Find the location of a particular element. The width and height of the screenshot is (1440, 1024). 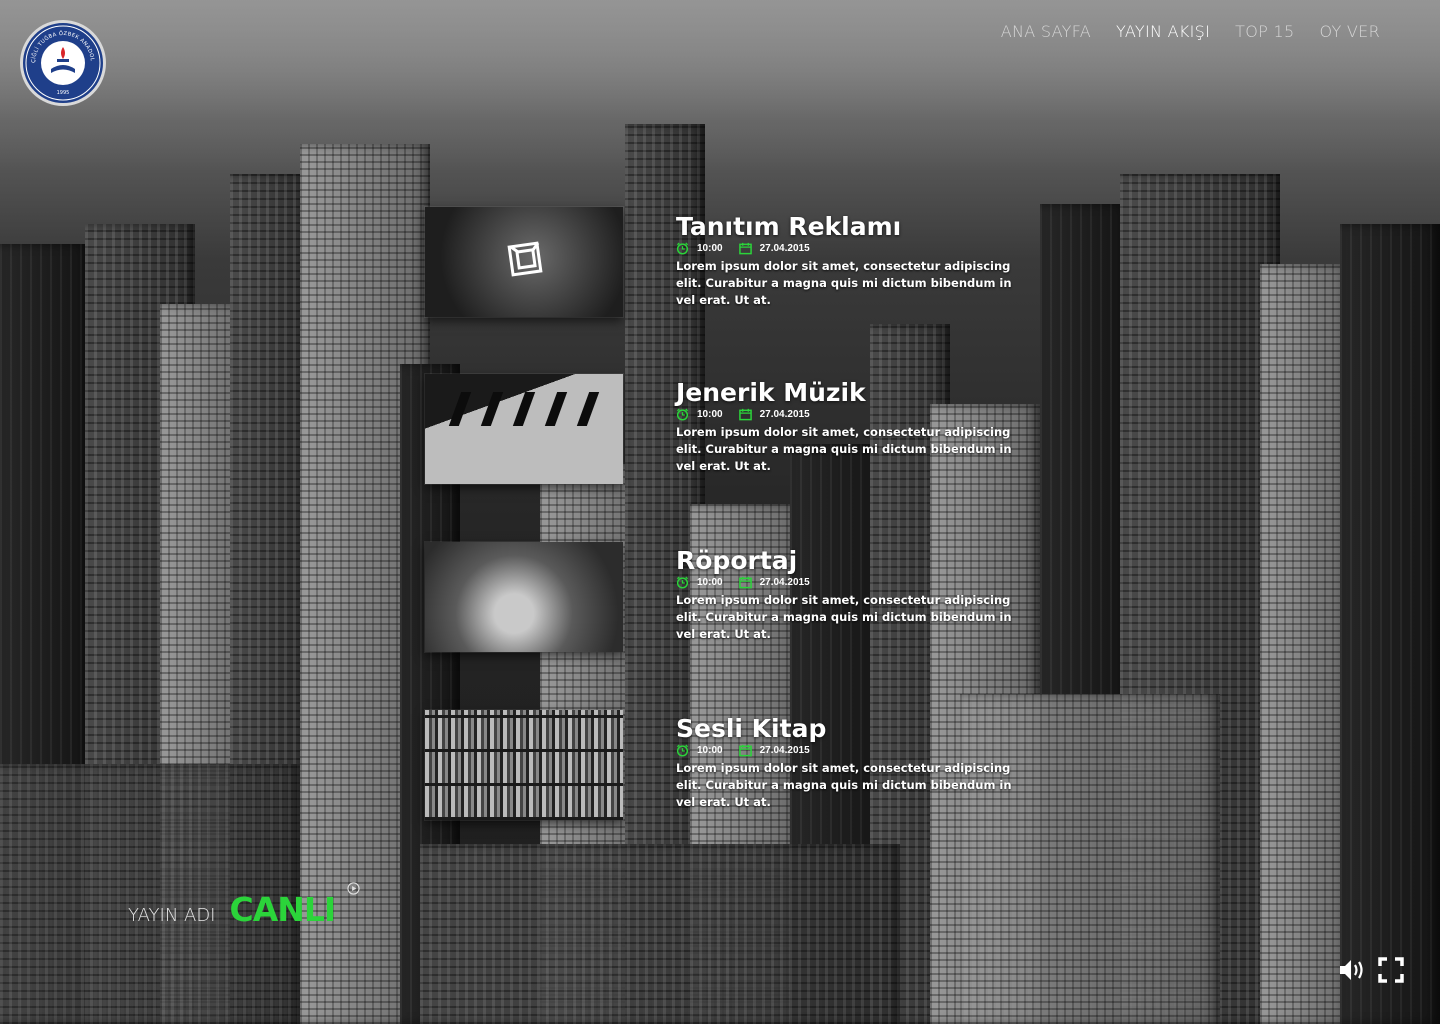

program-title: Jenerik Müzik is located at coordinates (856, 393).